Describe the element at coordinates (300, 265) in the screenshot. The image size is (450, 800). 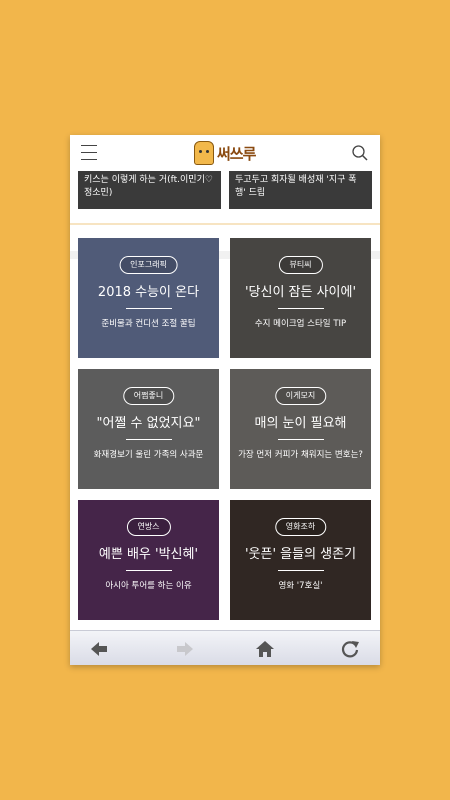
I see `card-badge: 뷰티씨` at that location.